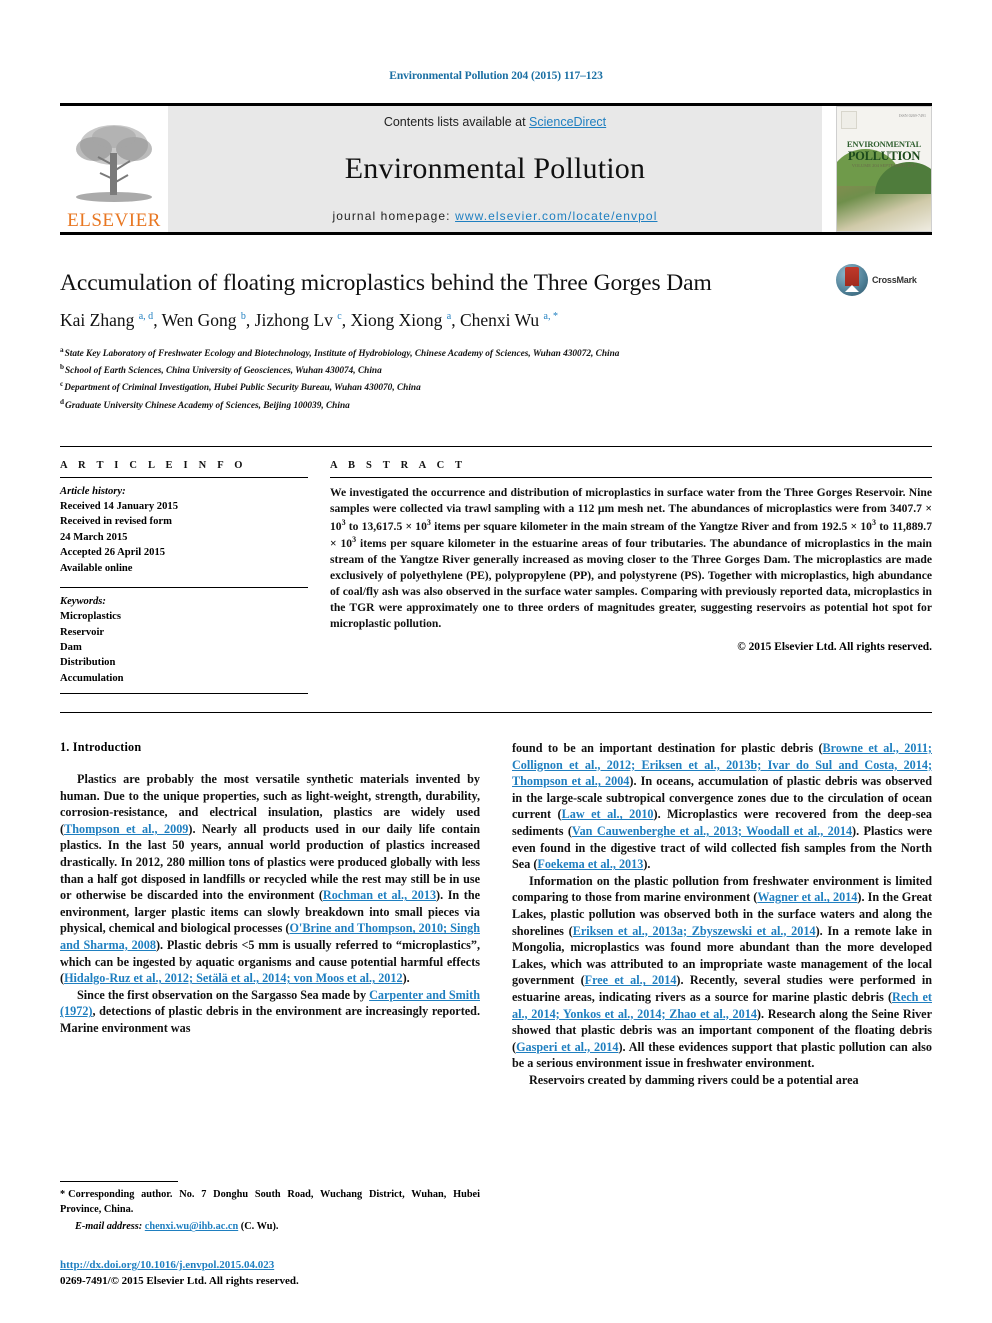 The image size is (992, 1323). What do you see at coordinates (82, 632) in the screenshot?
I see `keyword-item: Reservoir` at bounding box center [82, 632].